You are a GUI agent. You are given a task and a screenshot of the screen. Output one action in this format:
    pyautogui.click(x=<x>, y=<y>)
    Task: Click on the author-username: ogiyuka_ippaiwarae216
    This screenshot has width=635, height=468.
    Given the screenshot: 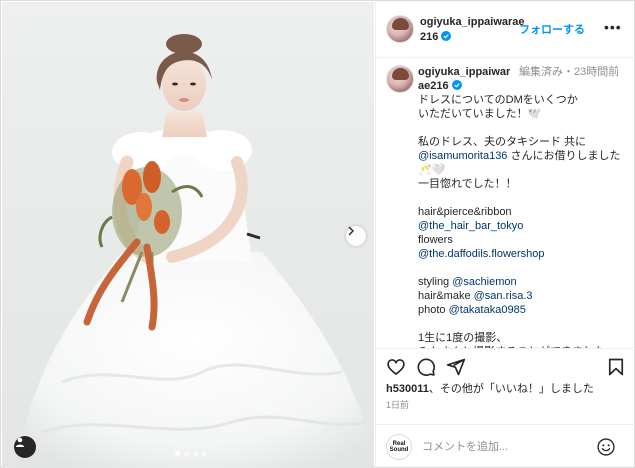 What is the action you would take?
    pyautogui.click(x=475, y=30)
    